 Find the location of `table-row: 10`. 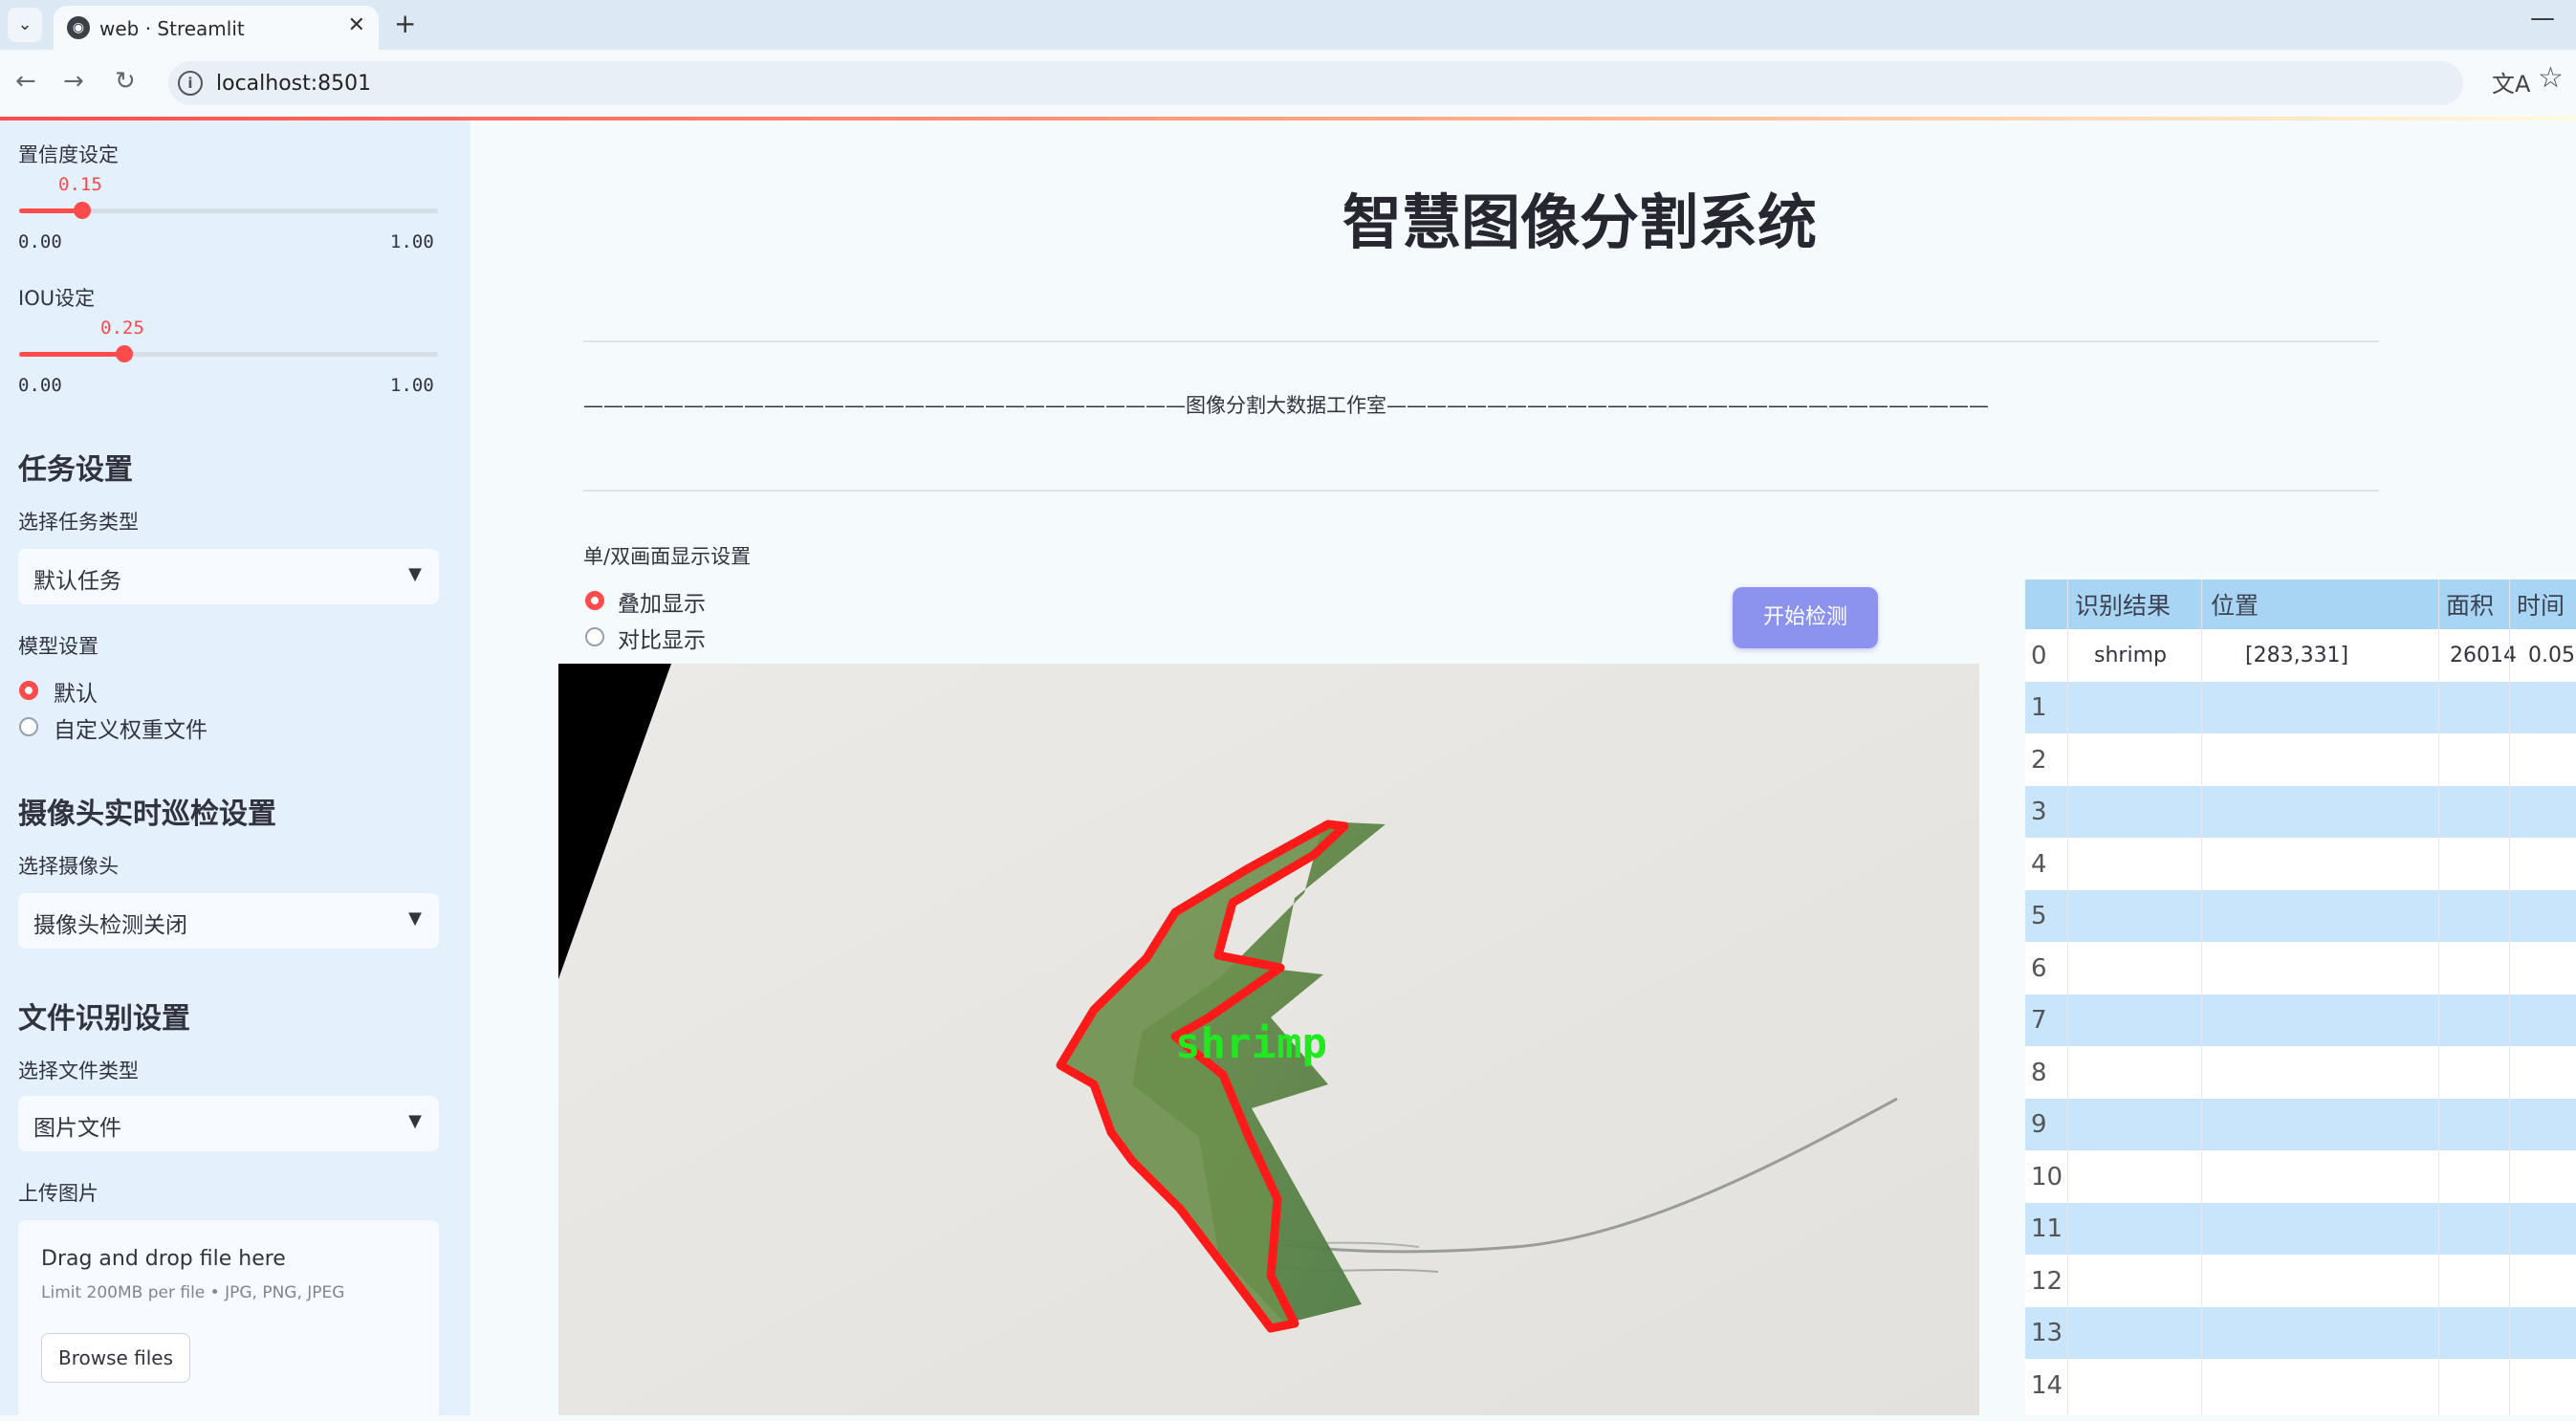

table-row: 10 is located at coordinates (2300, 1176).